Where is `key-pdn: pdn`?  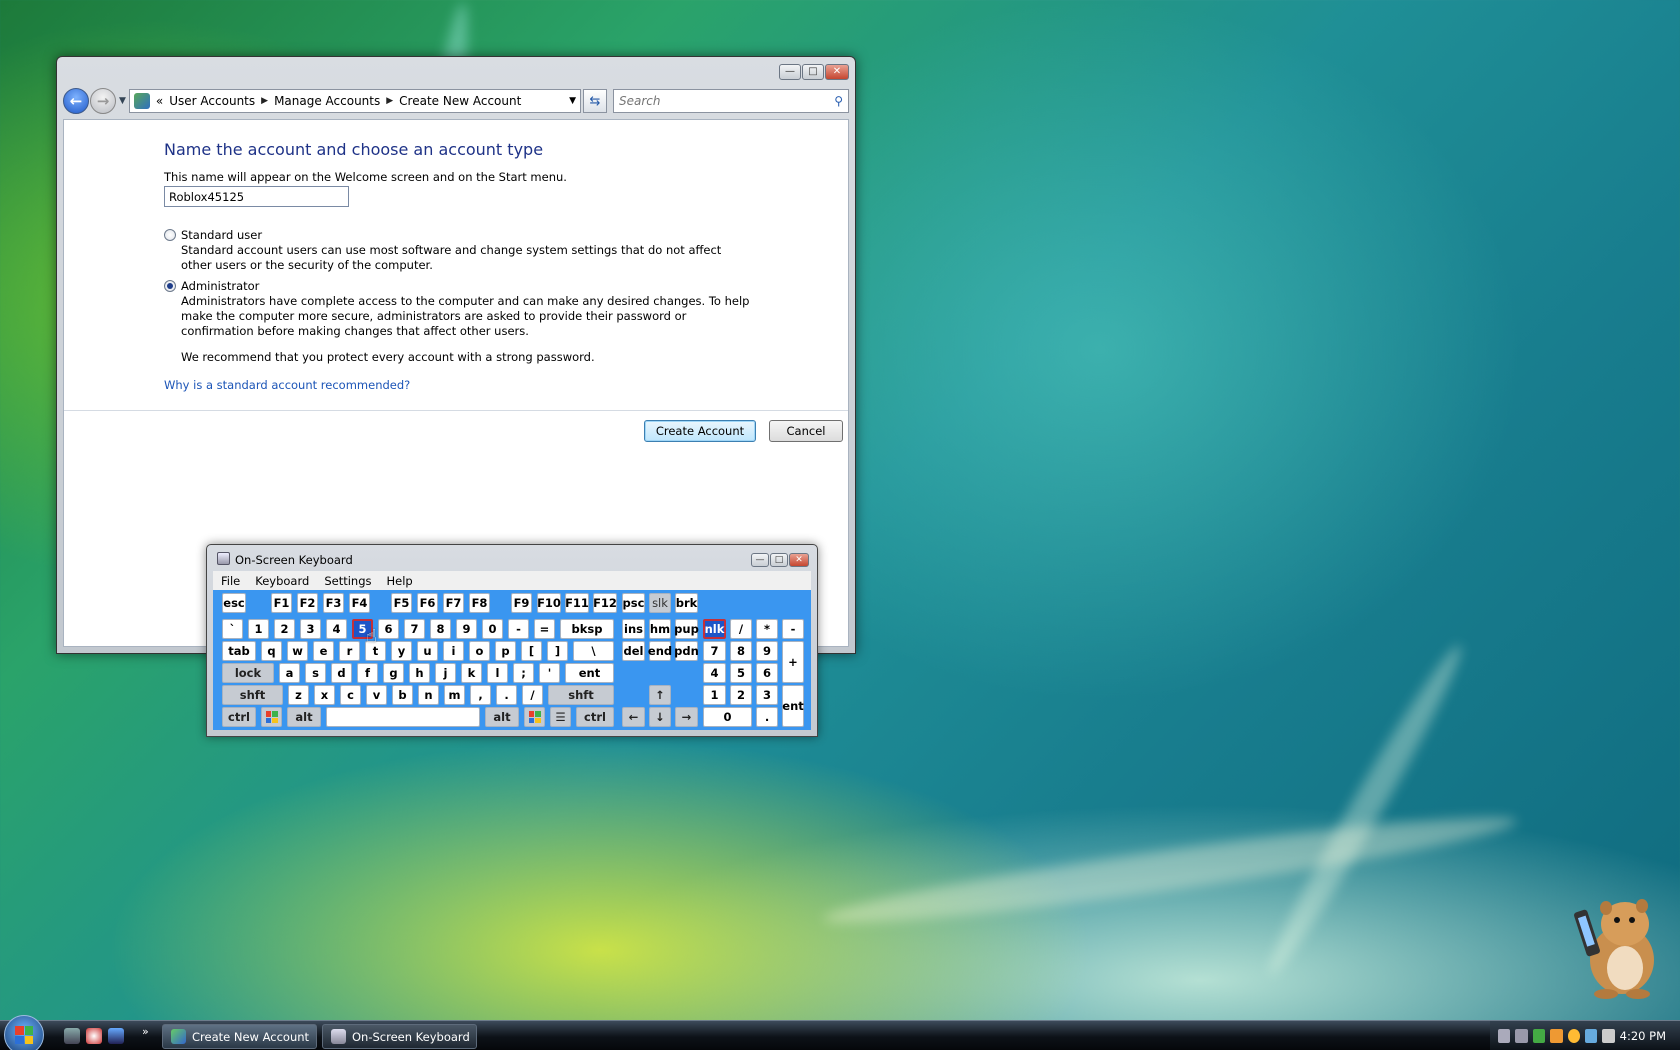 key-pdn: pdn is located at coordinates (686, 651).